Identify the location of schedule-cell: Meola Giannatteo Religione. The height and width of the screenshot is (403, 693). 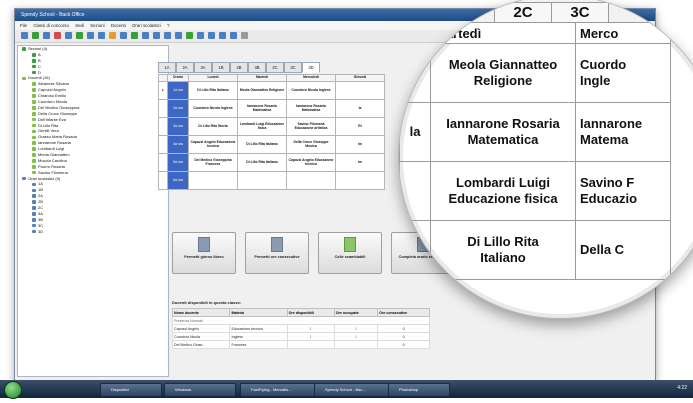
(262, 90).